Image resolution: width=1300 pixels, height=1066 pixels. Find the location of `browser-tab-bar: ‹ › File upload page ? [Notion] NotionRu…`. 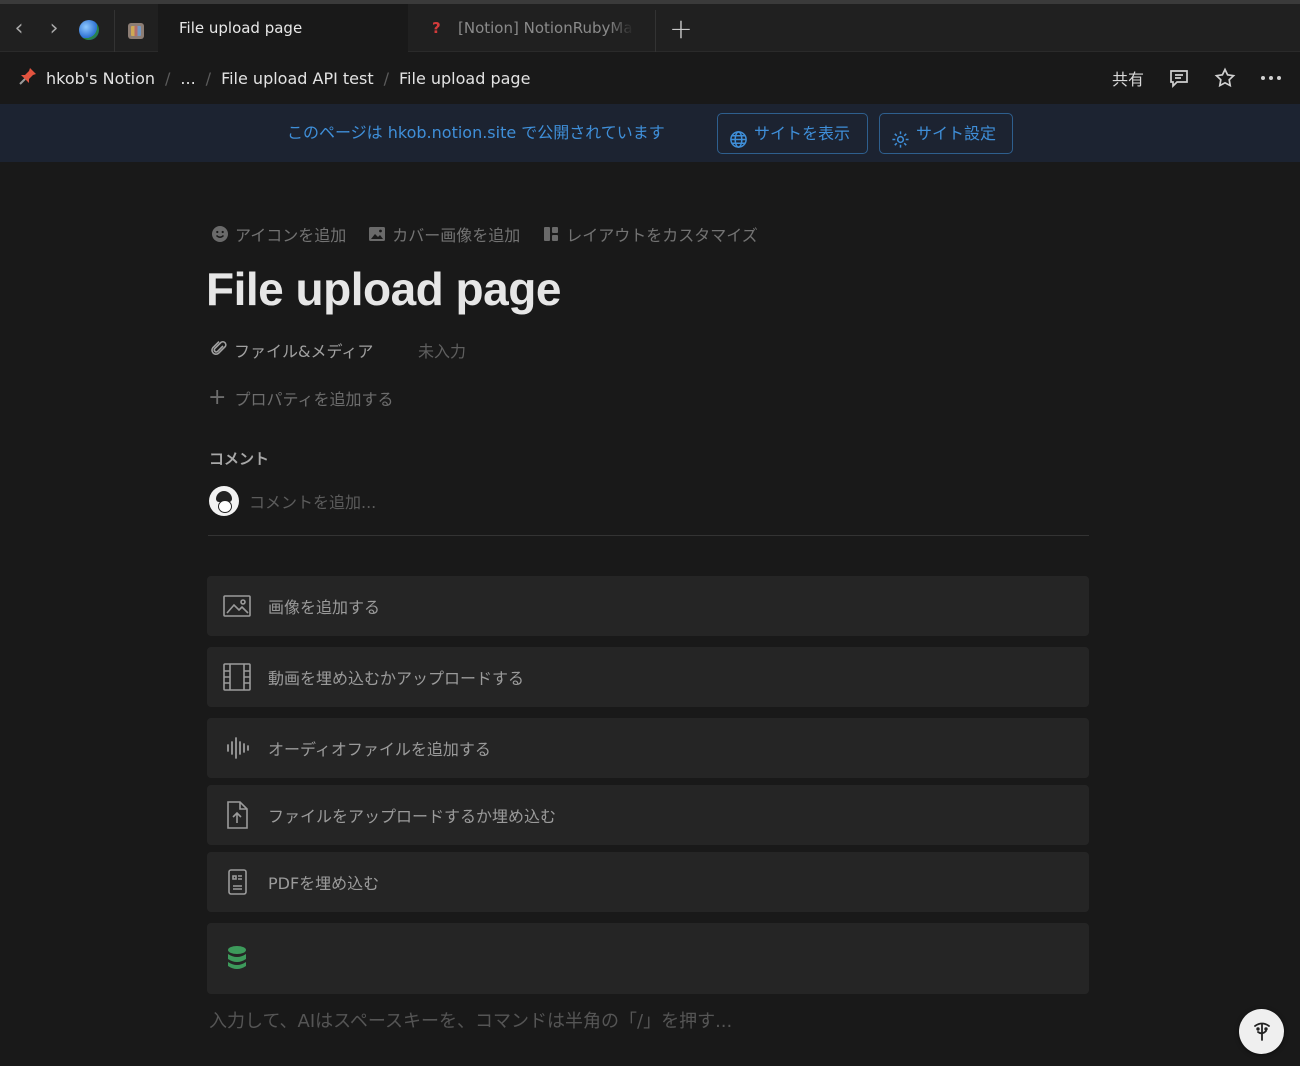

browser-tab-bar: ‹ › File upload page ? [Notion] NotionRu… is located at coordinates (650, 26).